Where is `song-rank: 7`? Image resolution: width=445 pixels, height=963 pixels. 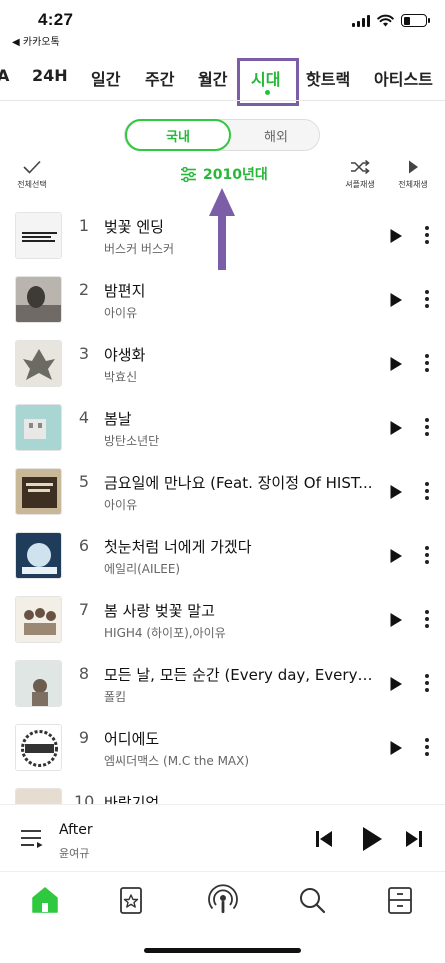
song-rank: 7 is located at coordinates (84, 609).